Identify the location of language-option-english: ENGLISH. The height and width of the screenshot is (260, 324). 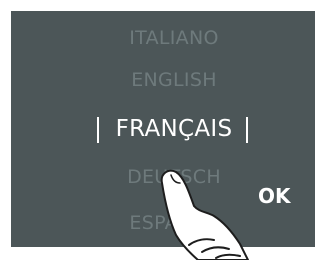
(163, 80).